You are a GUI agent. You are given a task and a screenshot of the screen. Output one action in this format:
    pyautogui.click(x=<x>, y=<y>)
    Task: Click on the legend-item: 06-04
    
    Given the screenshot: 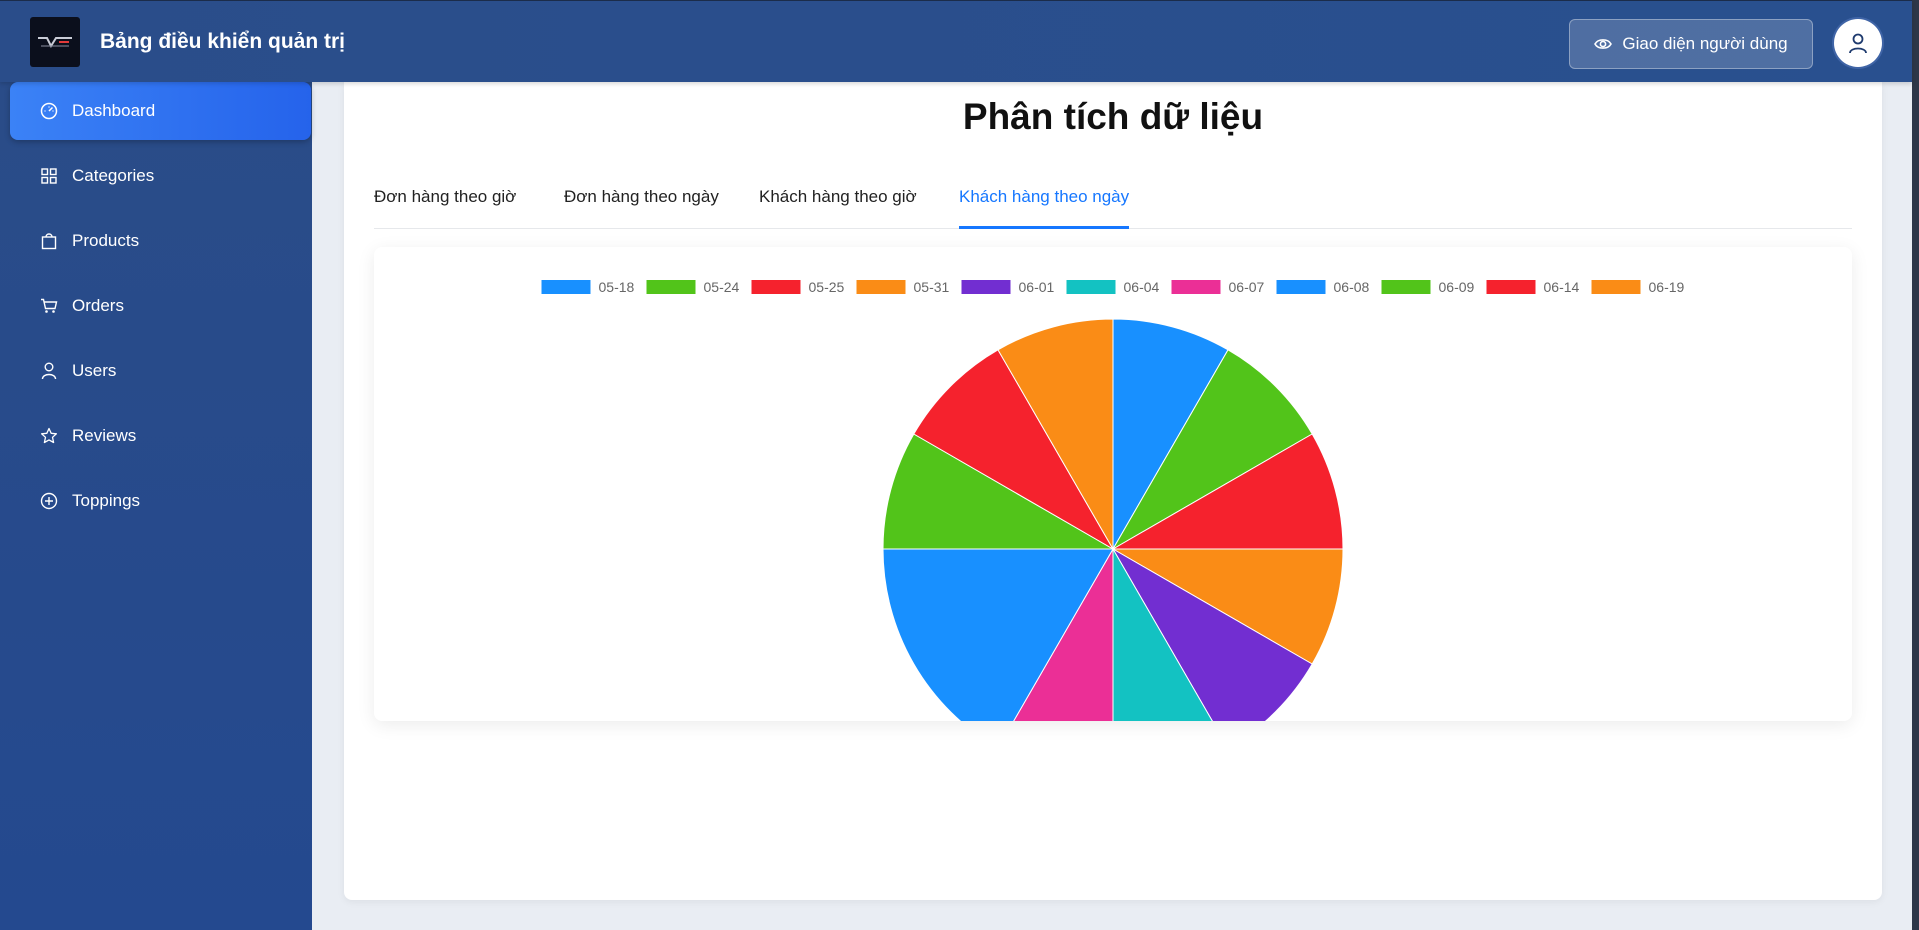 What is the action you would take?
    pyautogui.click(x=1113, y=287)
    